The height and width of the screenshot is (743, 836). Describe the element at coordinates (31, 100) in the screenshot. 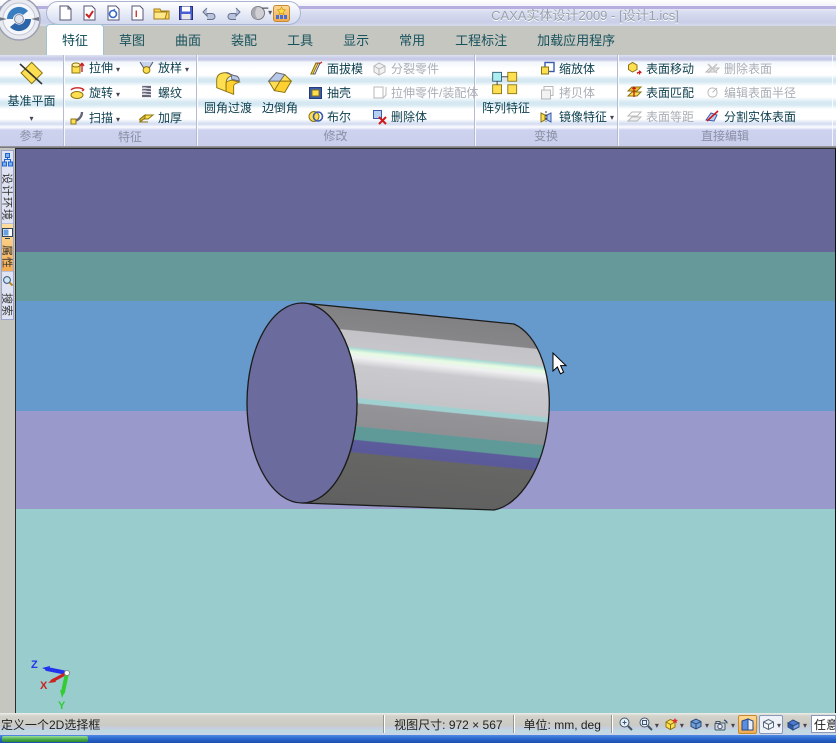

I see `datum-plane-label: 基准平面` at that location.